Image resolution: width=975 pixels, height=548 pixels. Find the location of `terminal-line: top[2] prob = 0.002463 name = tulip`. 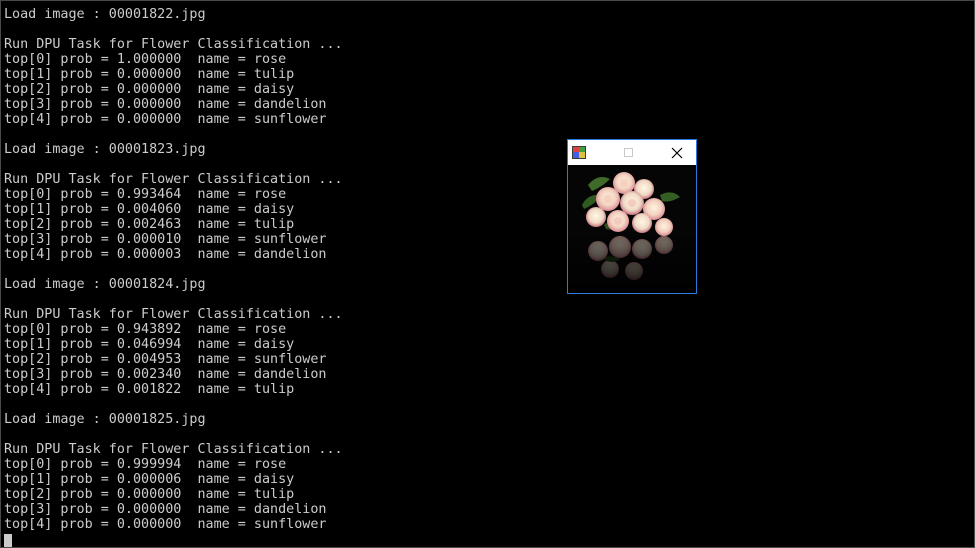

terminal-line: top[2] prob = 0.002463 name = tulip is located at coordinates (149, 224).